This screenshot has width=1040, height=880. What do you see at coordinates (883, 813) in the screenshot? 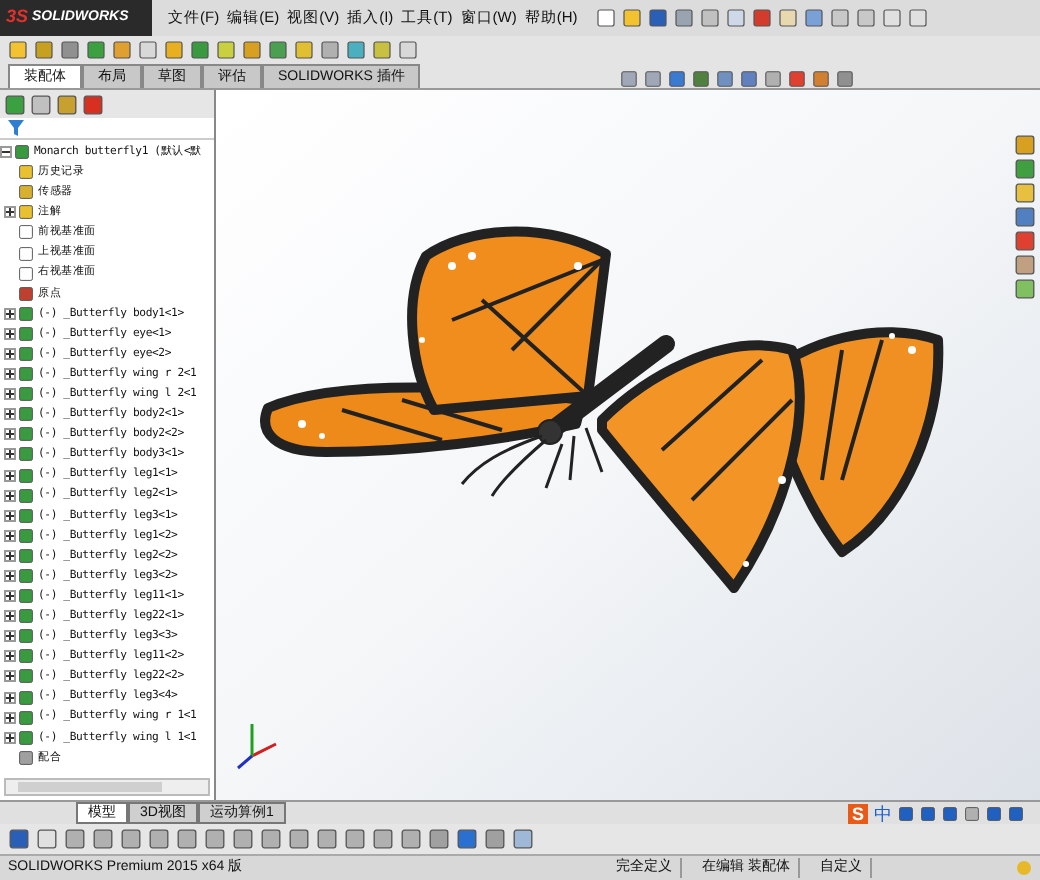
I see `ime-mode: 中` at bounding box center [883, 813].